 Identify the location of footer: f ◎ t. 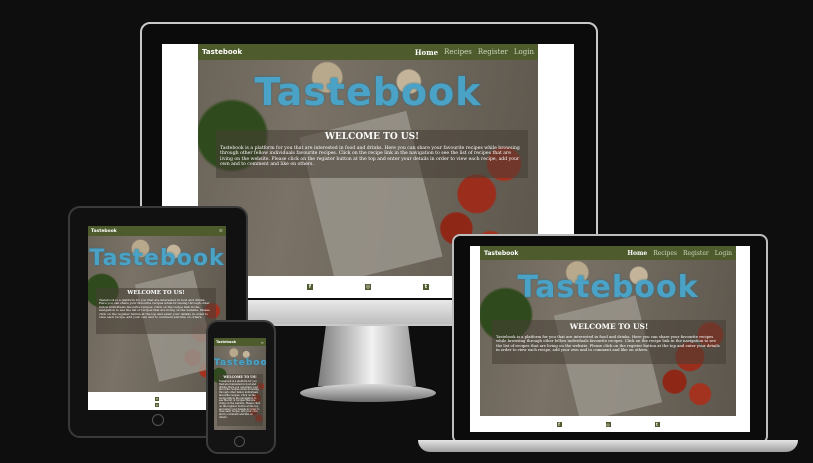
(608, 424).